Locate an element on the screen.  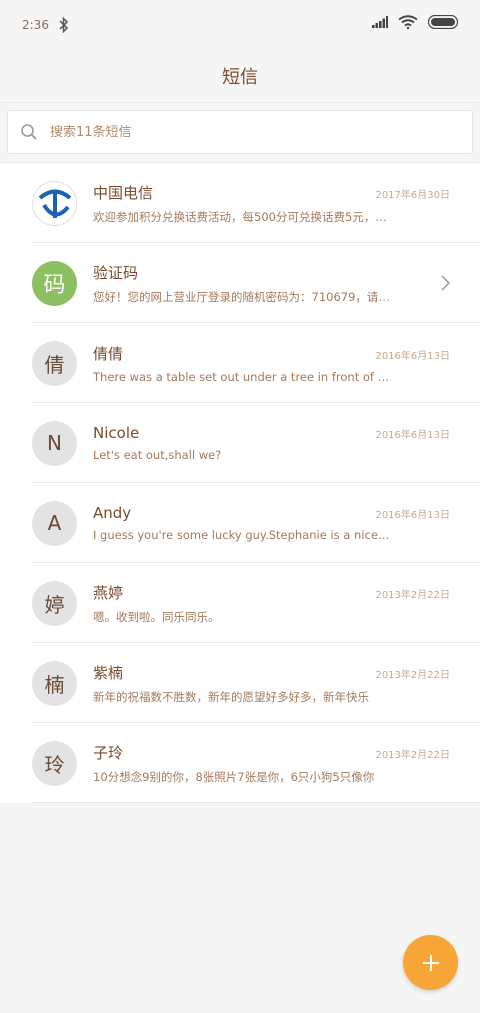
search-icon is located at coordinates (29, 132).